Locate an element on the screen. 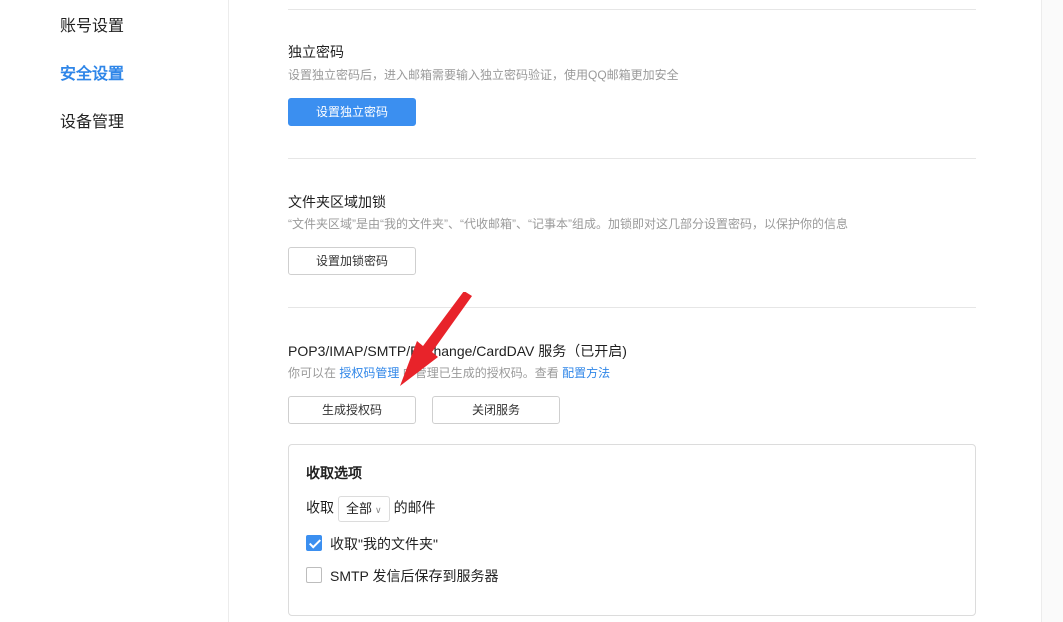  receive-scope-value: 全部 is located at coordinates (359, 508).